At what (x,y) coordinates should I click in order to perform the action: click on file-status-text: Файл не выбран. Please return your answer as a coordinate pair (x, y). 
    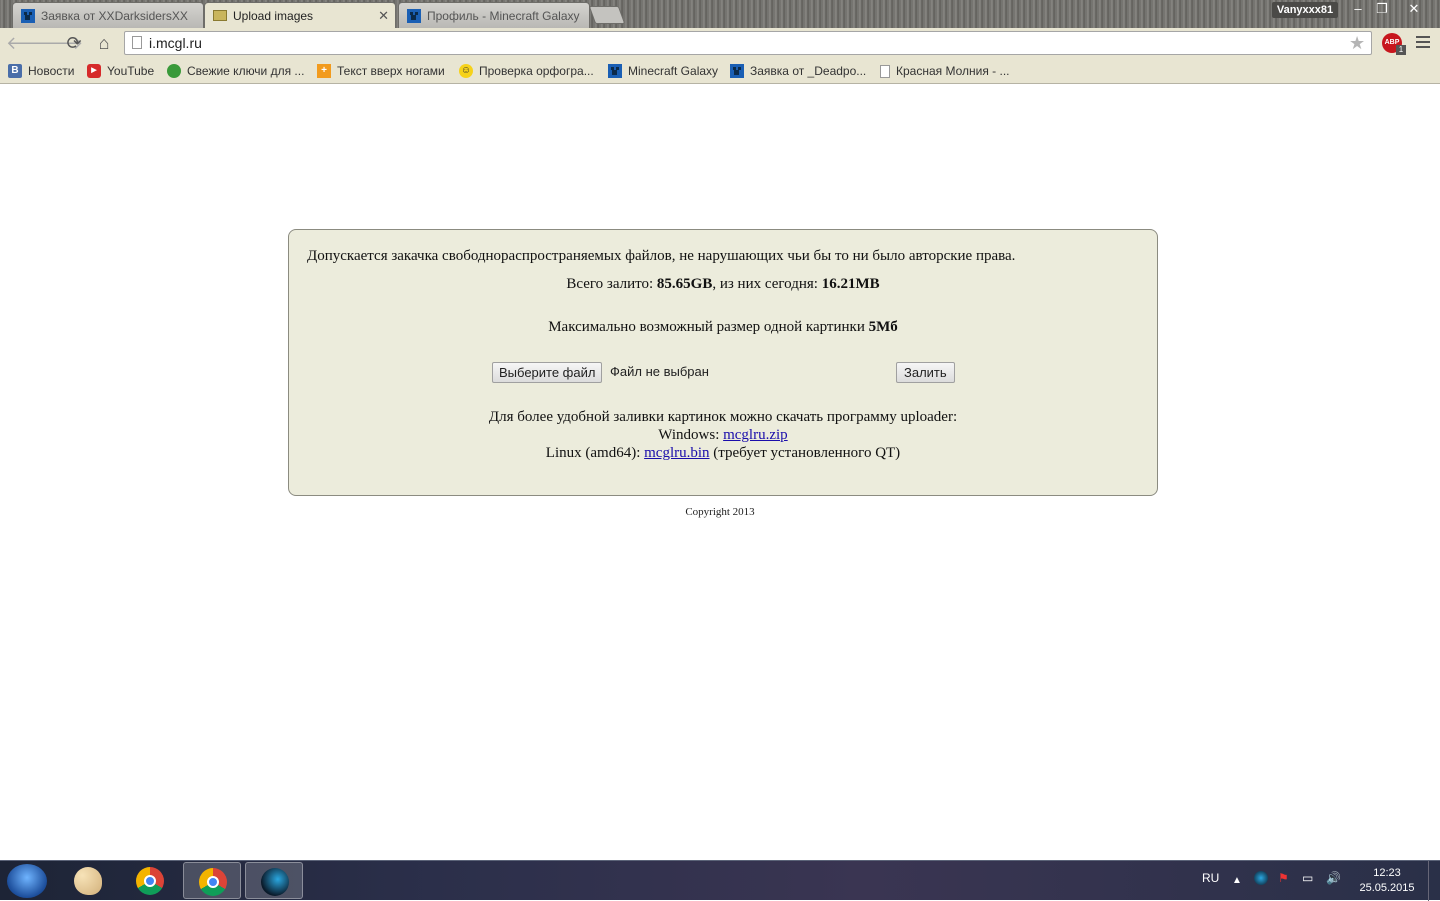
    Looking at the image, I should click on (659, 371).